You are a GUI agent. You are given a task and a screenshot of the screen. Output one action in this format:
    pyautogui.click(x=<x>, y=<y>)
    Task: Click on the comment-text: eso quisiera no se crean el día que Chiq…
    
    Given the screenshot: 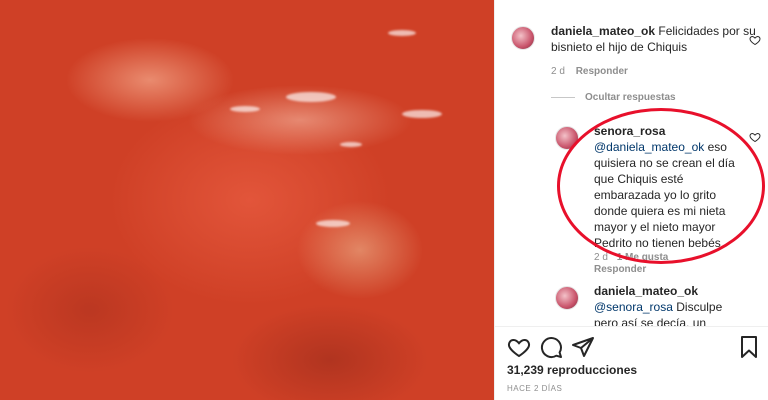 What is the action you would take?
    pyautogui.click(x=664, y=195)
    